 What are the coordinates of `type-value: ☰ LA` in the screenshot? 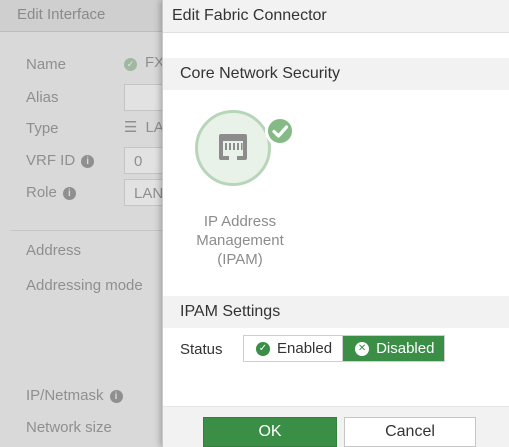 It's located at (144, 127).